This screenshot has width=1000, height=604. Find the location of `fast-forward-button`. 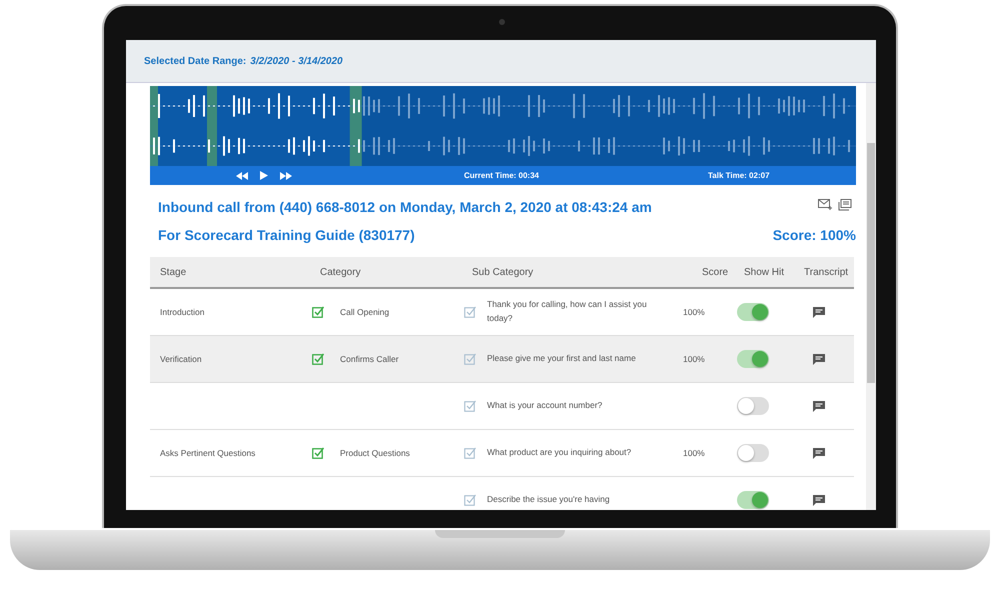

fast-forward-button is located at coordinates (286, 175).